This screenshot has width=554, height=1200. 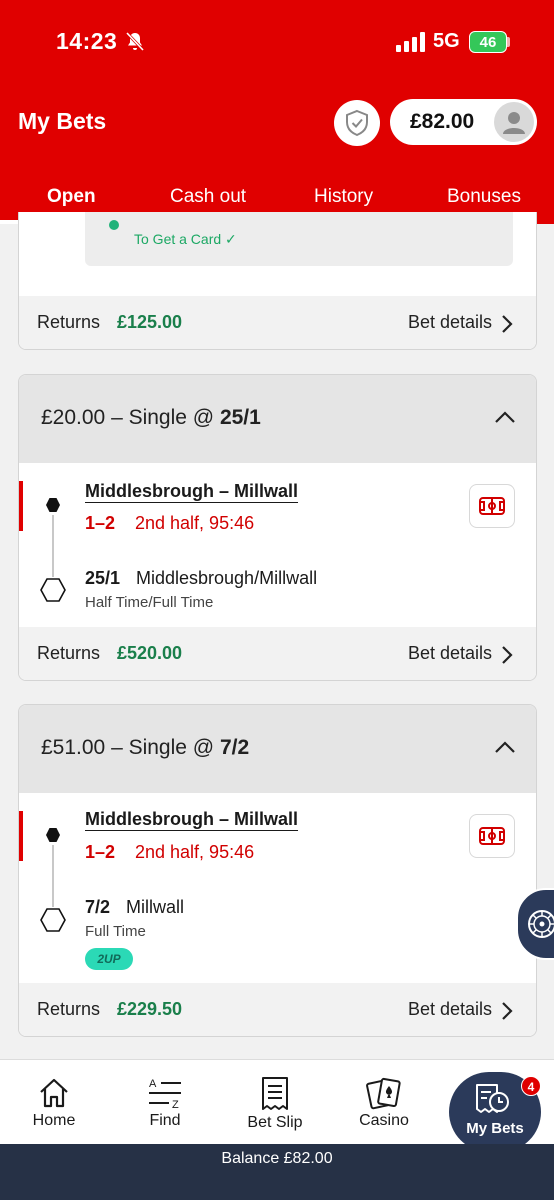 I want to click on battery-tip, so click(x=508, y=42).